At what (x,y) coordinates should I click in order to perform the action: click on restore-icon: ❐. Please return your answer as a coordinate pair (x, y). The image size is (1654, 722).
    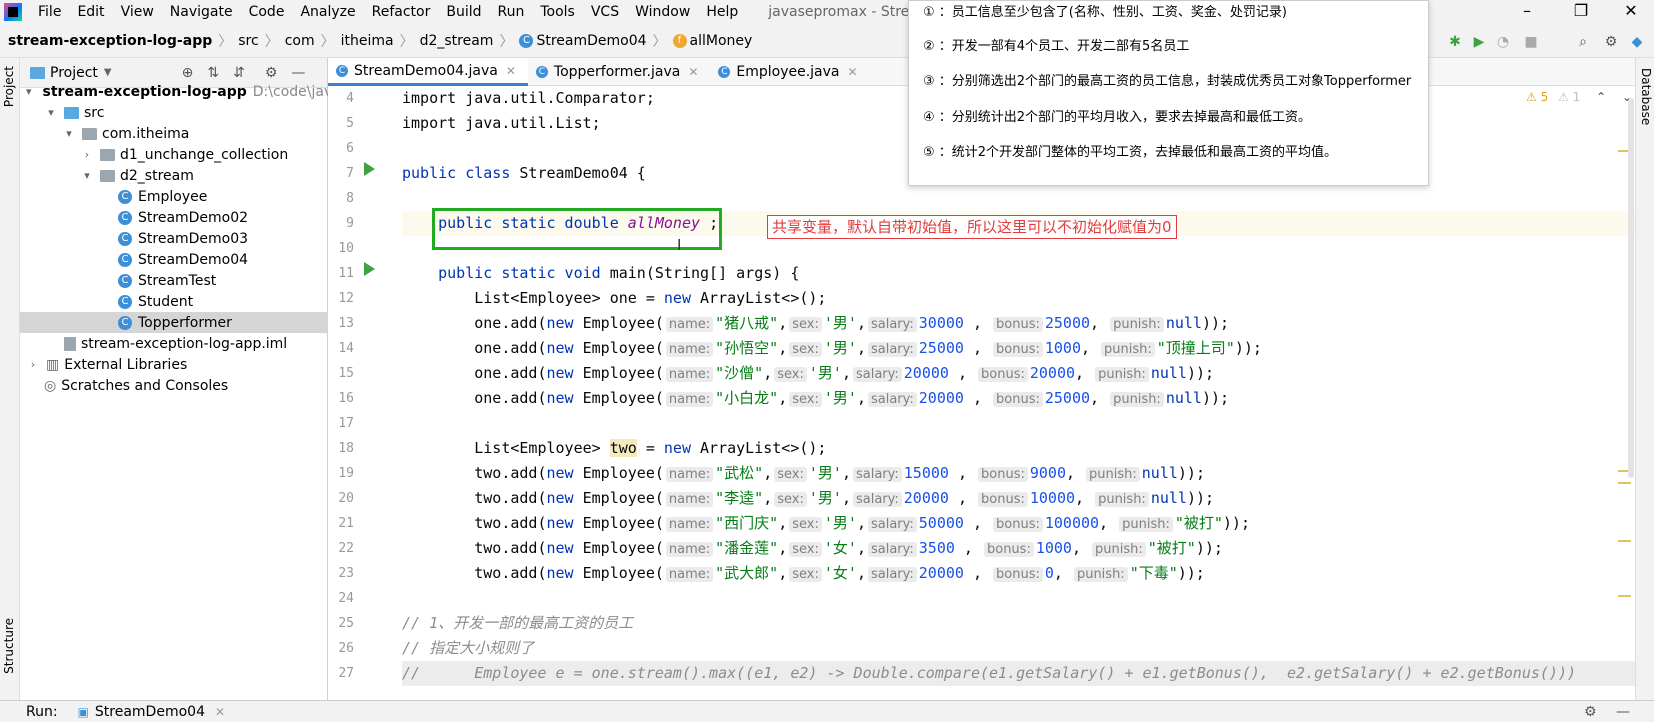
    Looking at the image, I should click on (1581, 12).